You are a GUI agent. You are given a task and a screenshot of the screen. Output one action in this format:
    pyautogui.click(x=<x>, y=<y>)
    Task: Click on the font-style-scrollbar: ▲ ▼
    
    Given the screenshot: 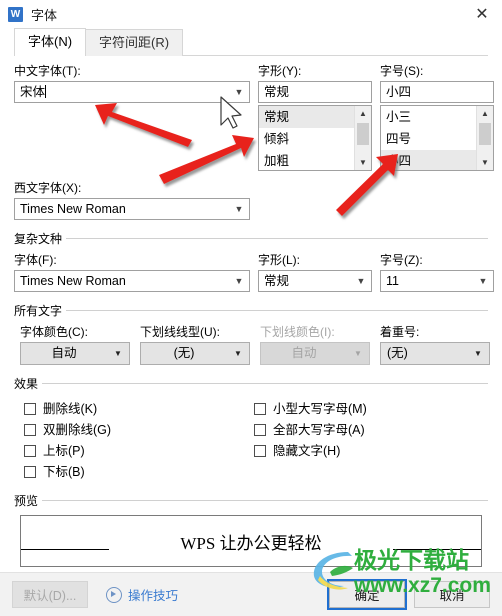 What is the action you would take?
    pyautogui.click(x=362, y=138)
    